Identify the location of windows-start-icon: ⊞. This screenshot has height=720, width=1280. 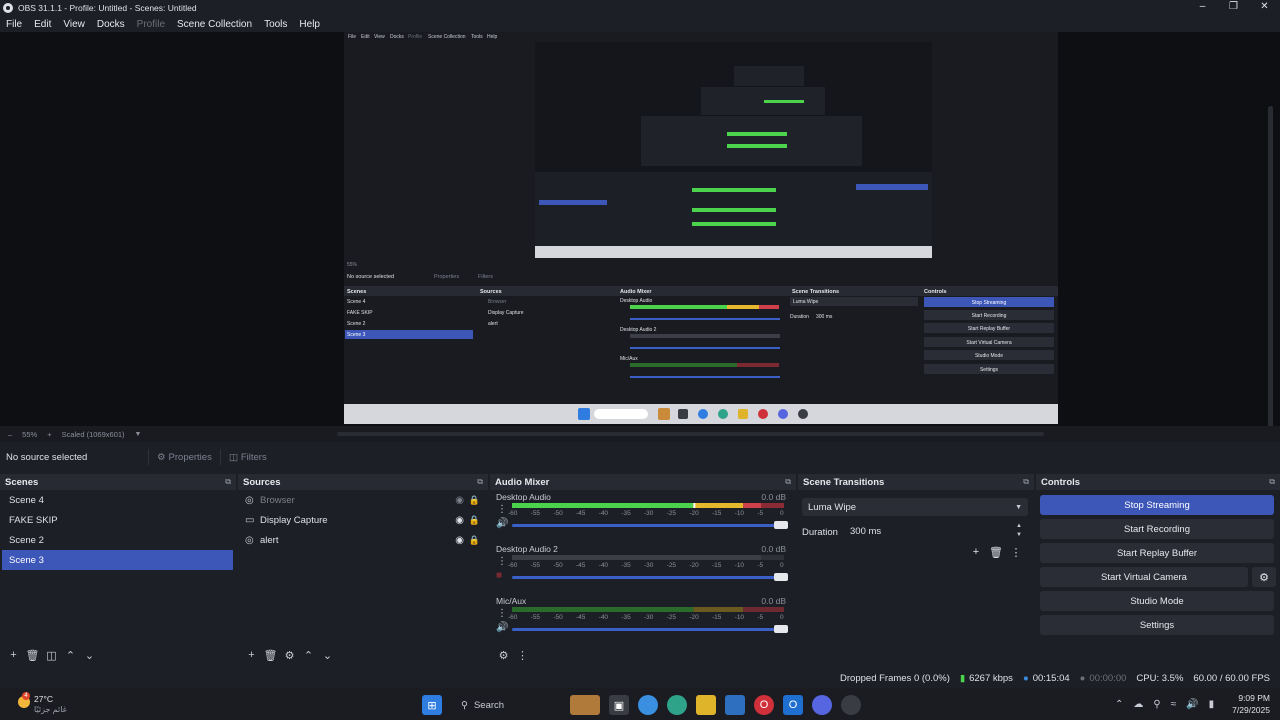
(432, 705).